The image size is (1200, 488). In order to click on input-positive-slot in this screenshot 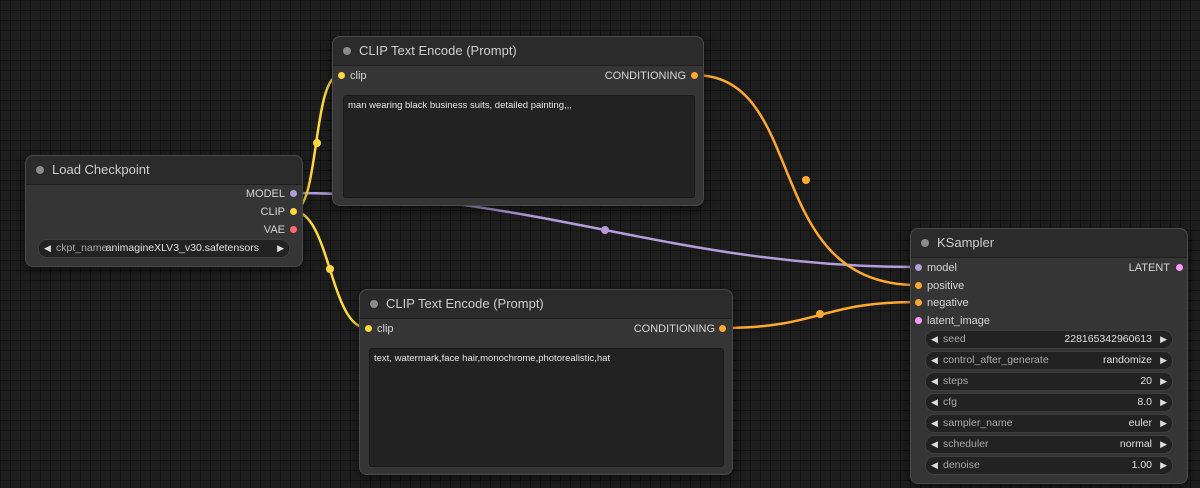, I will do `click(918, 285)`.